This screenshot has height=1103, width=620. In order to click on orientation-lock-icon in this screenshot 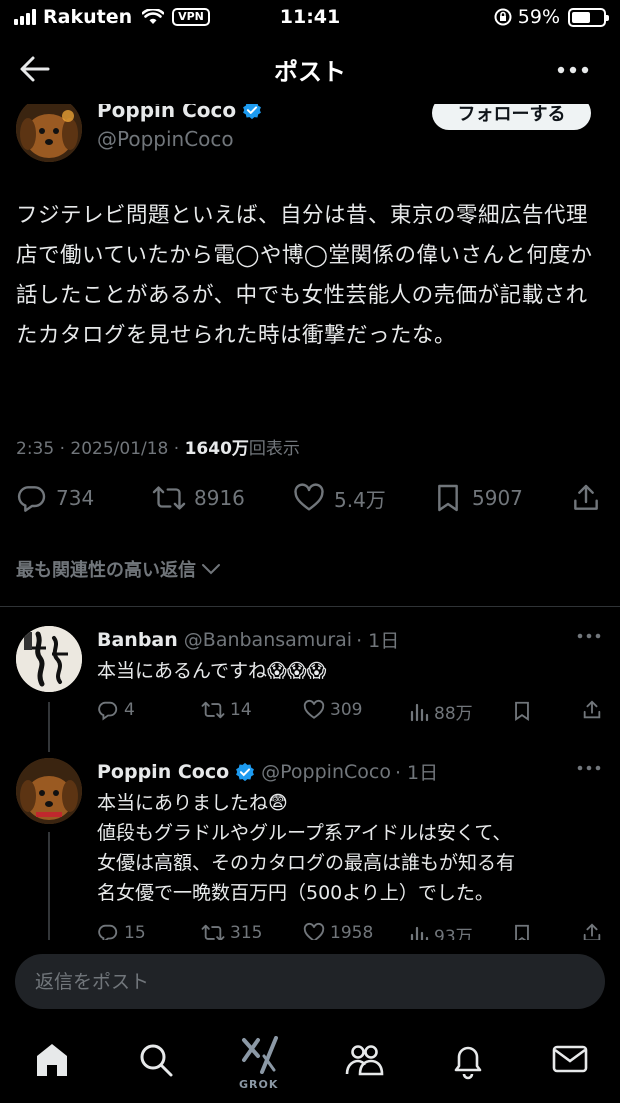, I will do `click(503, 17)`.